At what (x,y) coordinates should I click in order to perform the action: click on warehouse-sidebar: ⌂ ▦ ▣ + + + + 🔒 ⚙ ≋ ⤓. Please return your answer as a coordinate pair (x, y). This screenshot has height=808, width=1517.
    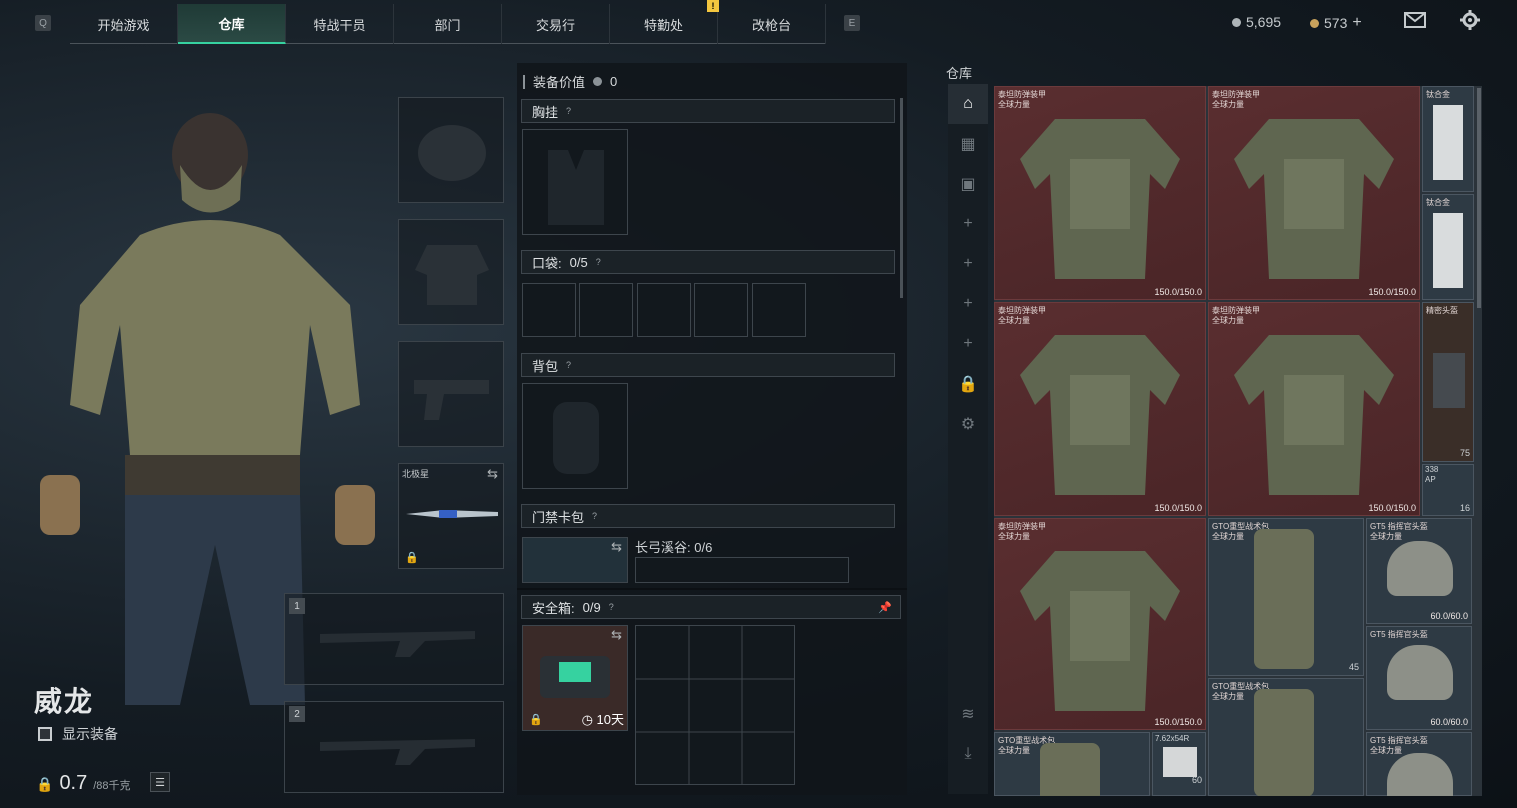
    Looking at the image, I should click on (968, 439).